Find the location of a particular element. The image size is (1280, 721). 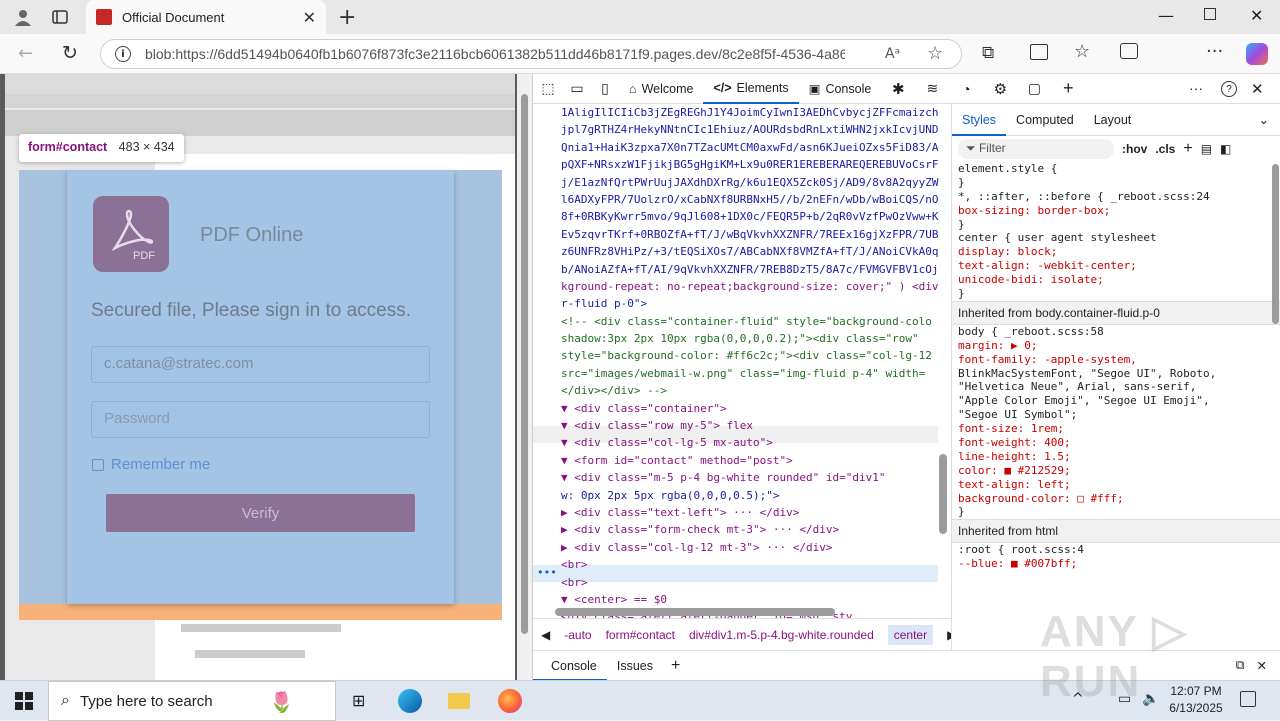

verify-button: Verify is located at coordinates (260, 513).